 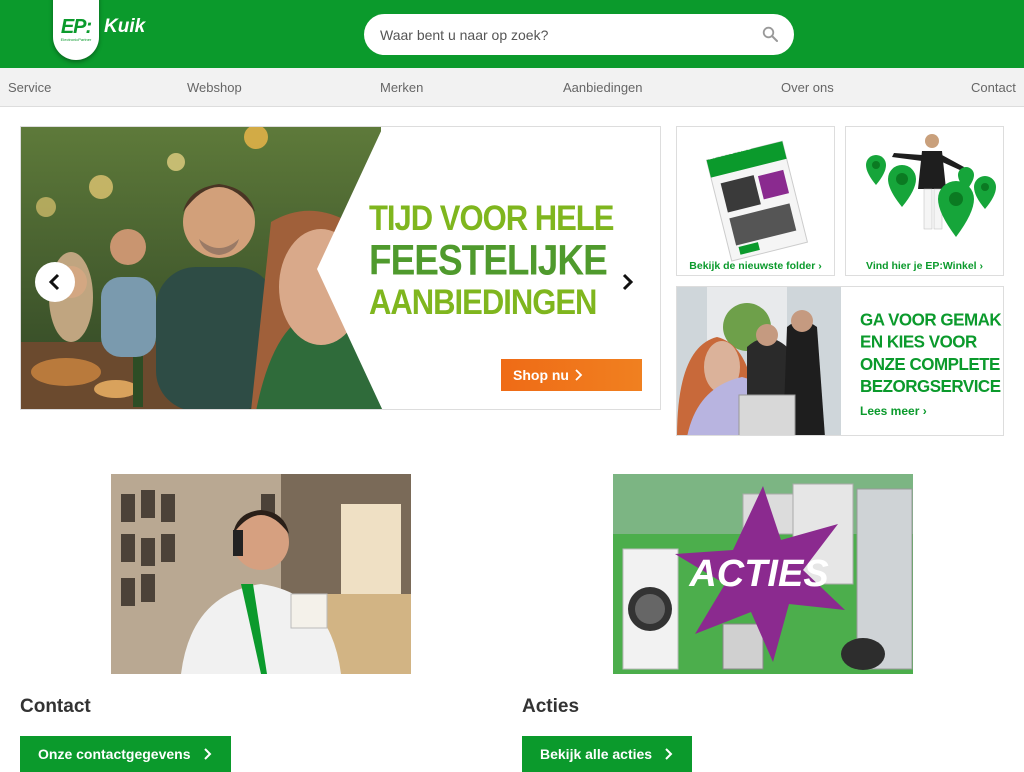 I want to click on delivery-line-2: EN KIES VOOR, so click(x=918, y=342).